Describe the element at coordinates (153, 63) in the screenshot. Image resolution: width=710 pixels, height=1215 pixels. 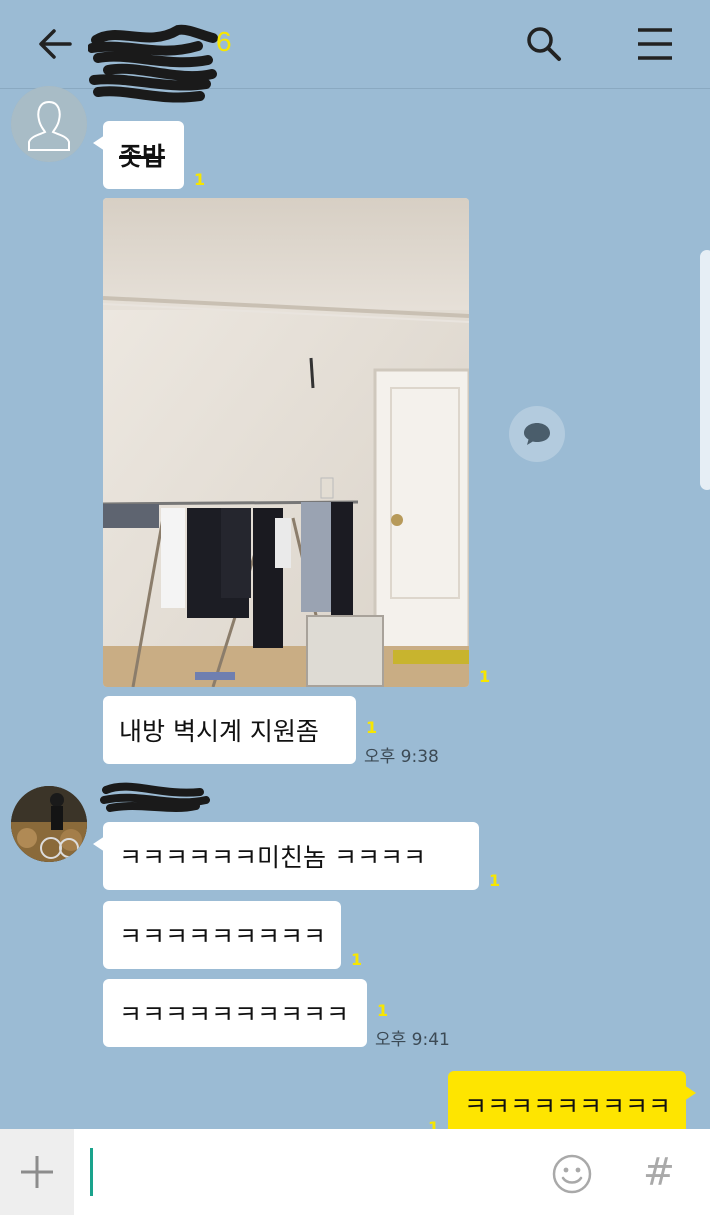
I see `redacted-chat-title` at that location.